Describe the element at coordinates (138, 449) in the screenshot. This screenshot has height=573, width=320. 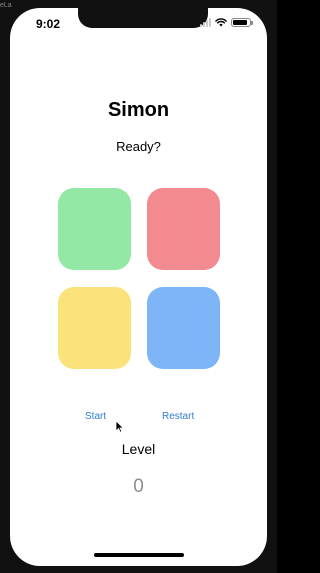
I see `level-label: Level` at that location.